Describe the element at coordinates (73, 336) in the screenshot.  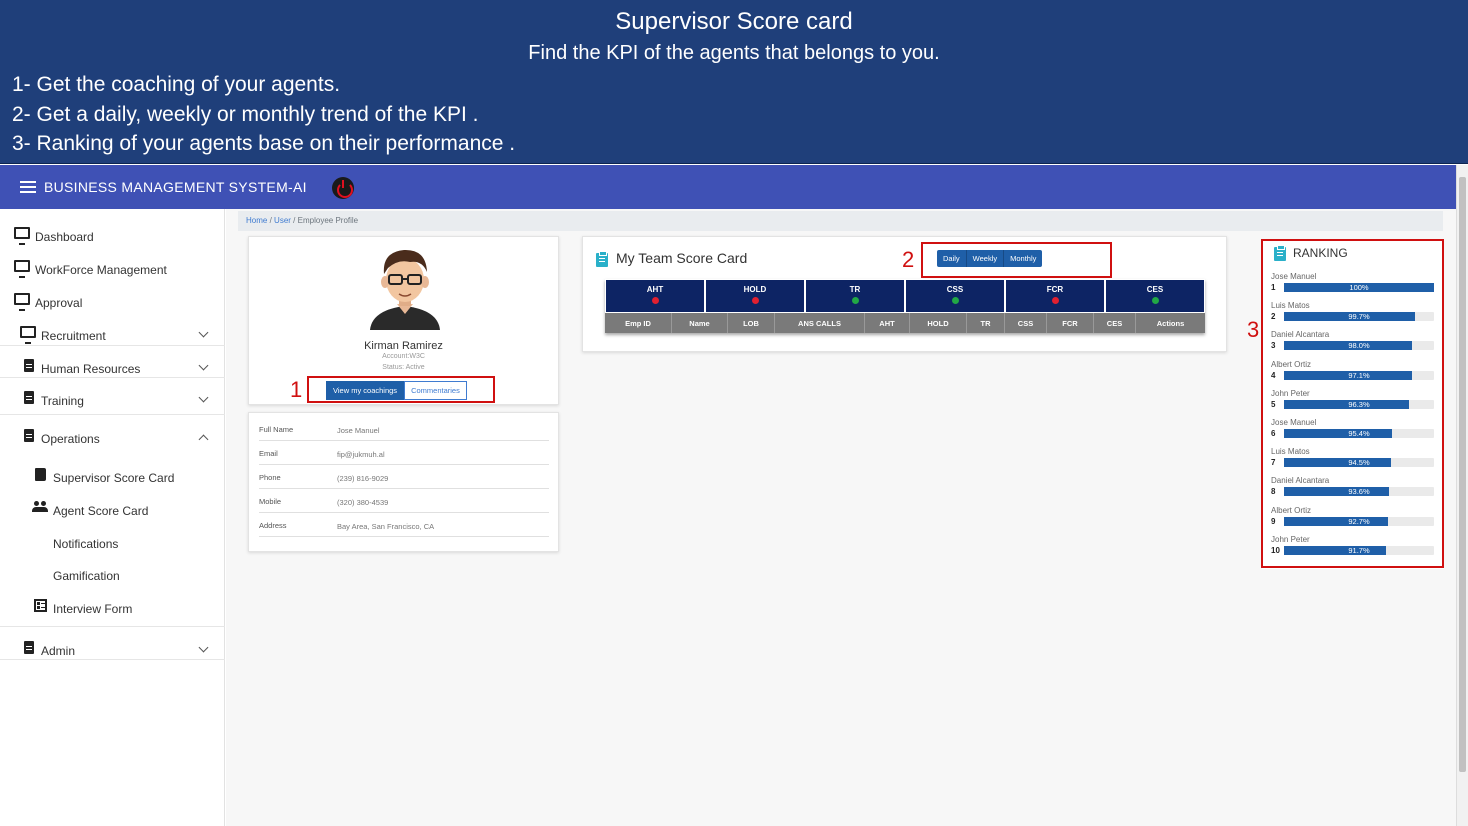
I see `sidebar-item-label: Recruitment` at that location.